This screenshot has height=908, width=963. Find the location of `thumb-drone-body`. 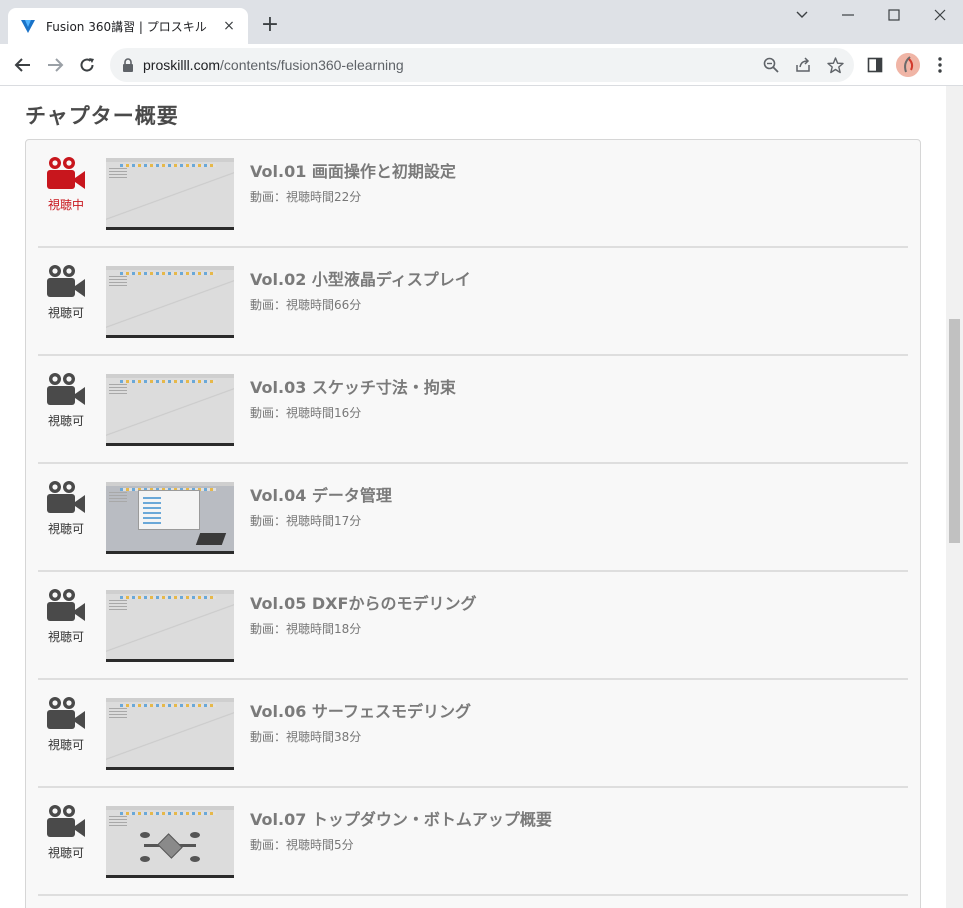

thumb-drone-body is located at coordinates (170, 846).